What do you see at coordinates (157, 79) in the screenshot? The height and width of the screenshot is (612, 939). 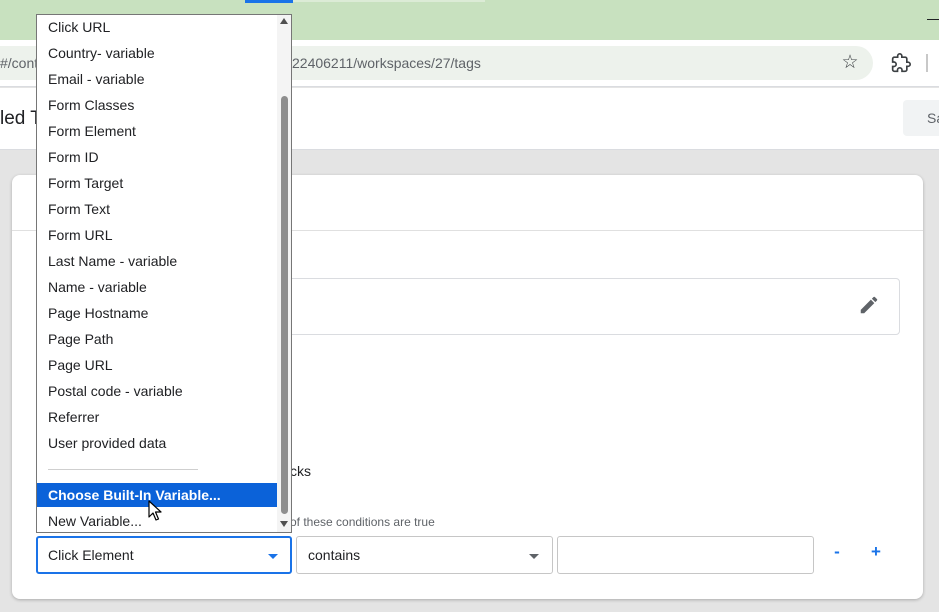 I see `dropdown-option: Email - variable` at bounding box center [157, 79].